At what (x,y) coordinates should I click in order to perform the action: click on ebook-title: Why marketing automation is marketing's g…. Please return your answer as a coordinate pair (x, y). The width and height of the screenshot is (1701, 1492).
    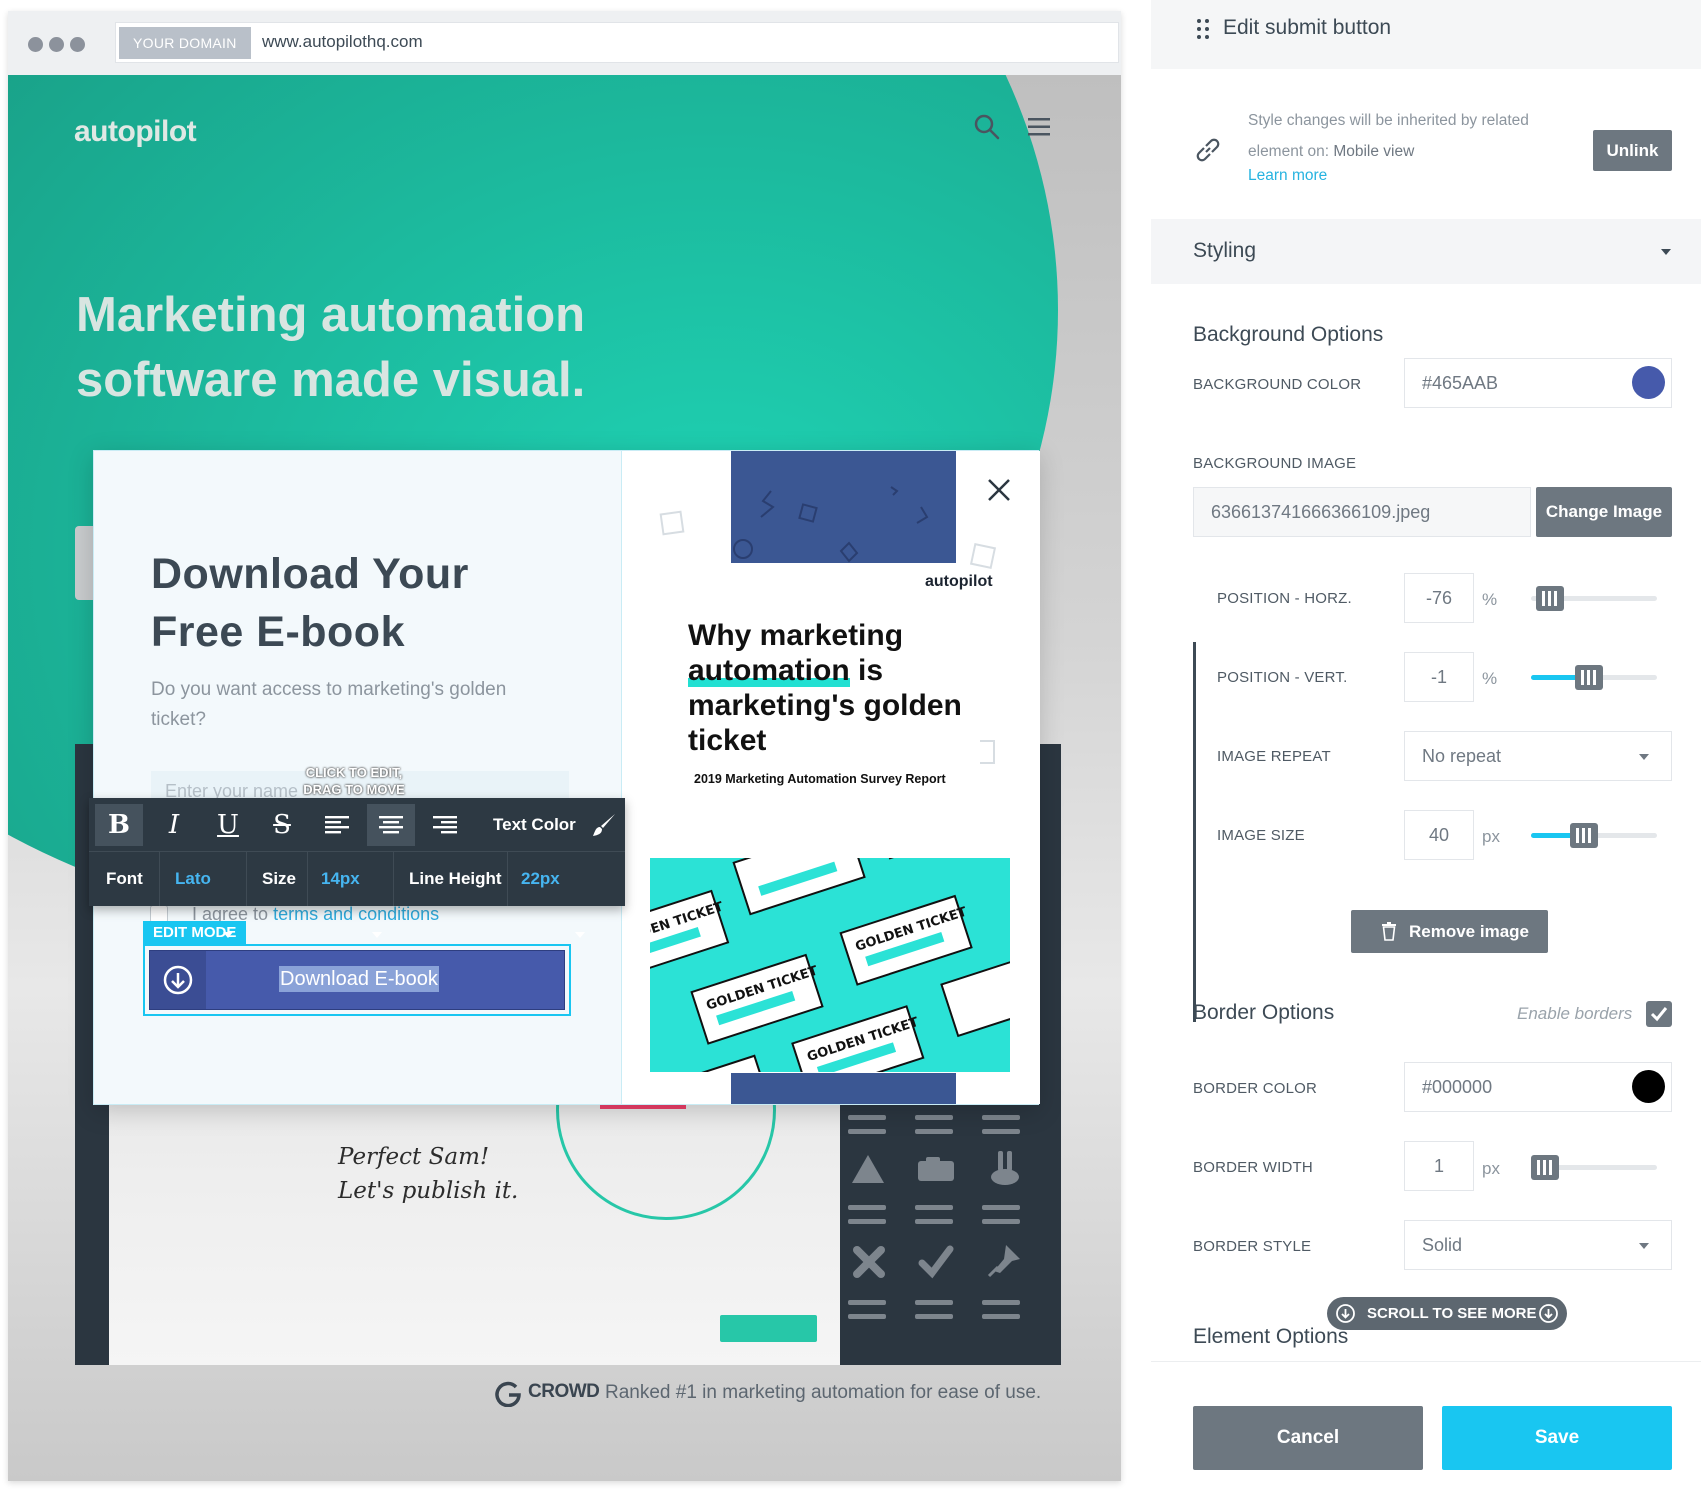
    Looking at the image, I should click on (838, 688).